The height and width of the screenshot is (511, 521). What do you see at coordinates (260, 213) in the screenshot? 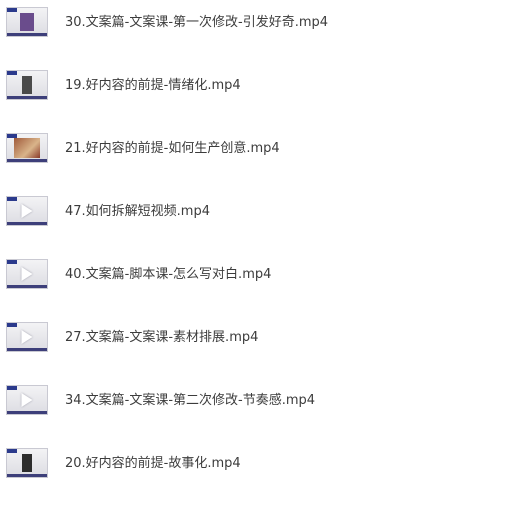
I see `file-item: 47.如何拆解短视频.mp4` at bounding box center [260, 213].